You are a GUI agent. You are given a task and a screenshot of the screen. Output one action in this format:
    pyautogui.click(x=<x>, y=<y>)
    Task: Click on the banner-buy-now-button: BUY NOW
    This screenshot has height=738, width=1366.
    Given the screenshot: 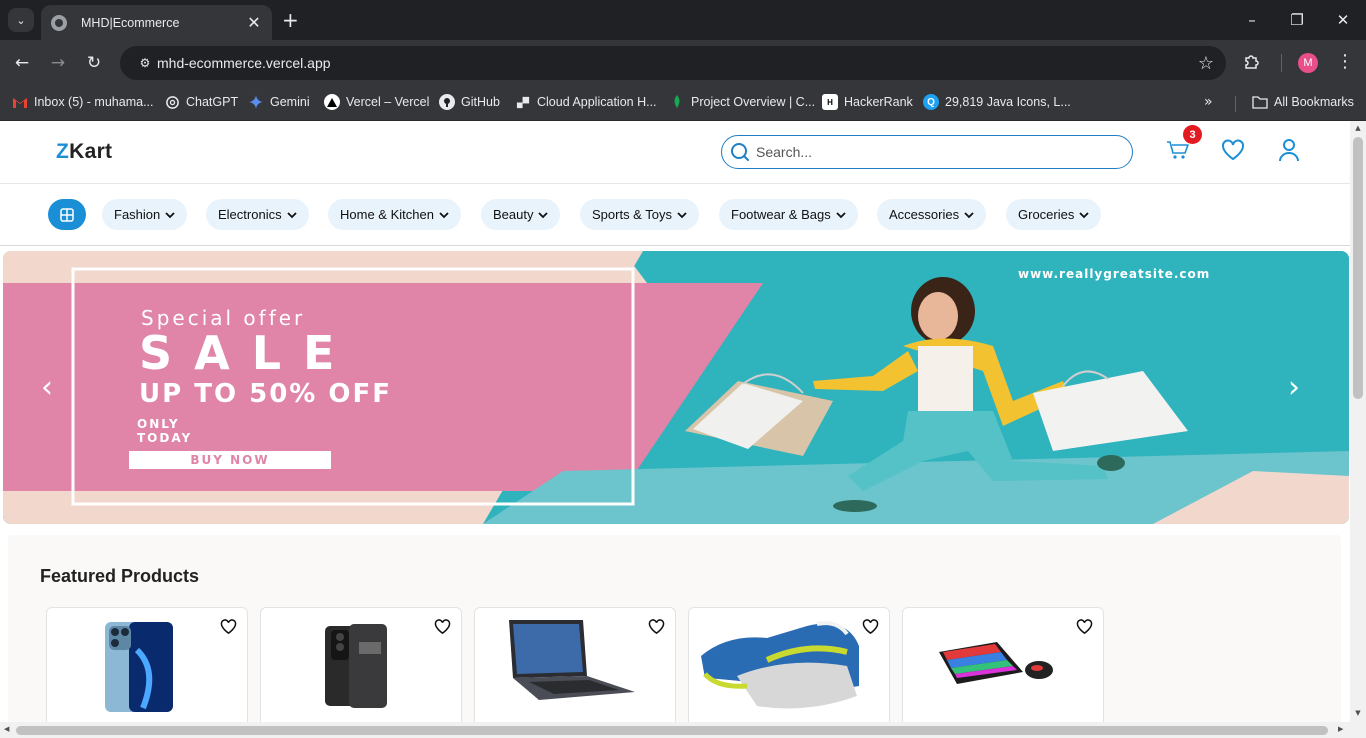 What is the action you would take?
    pyautogui.click(x=230, y=460)
    